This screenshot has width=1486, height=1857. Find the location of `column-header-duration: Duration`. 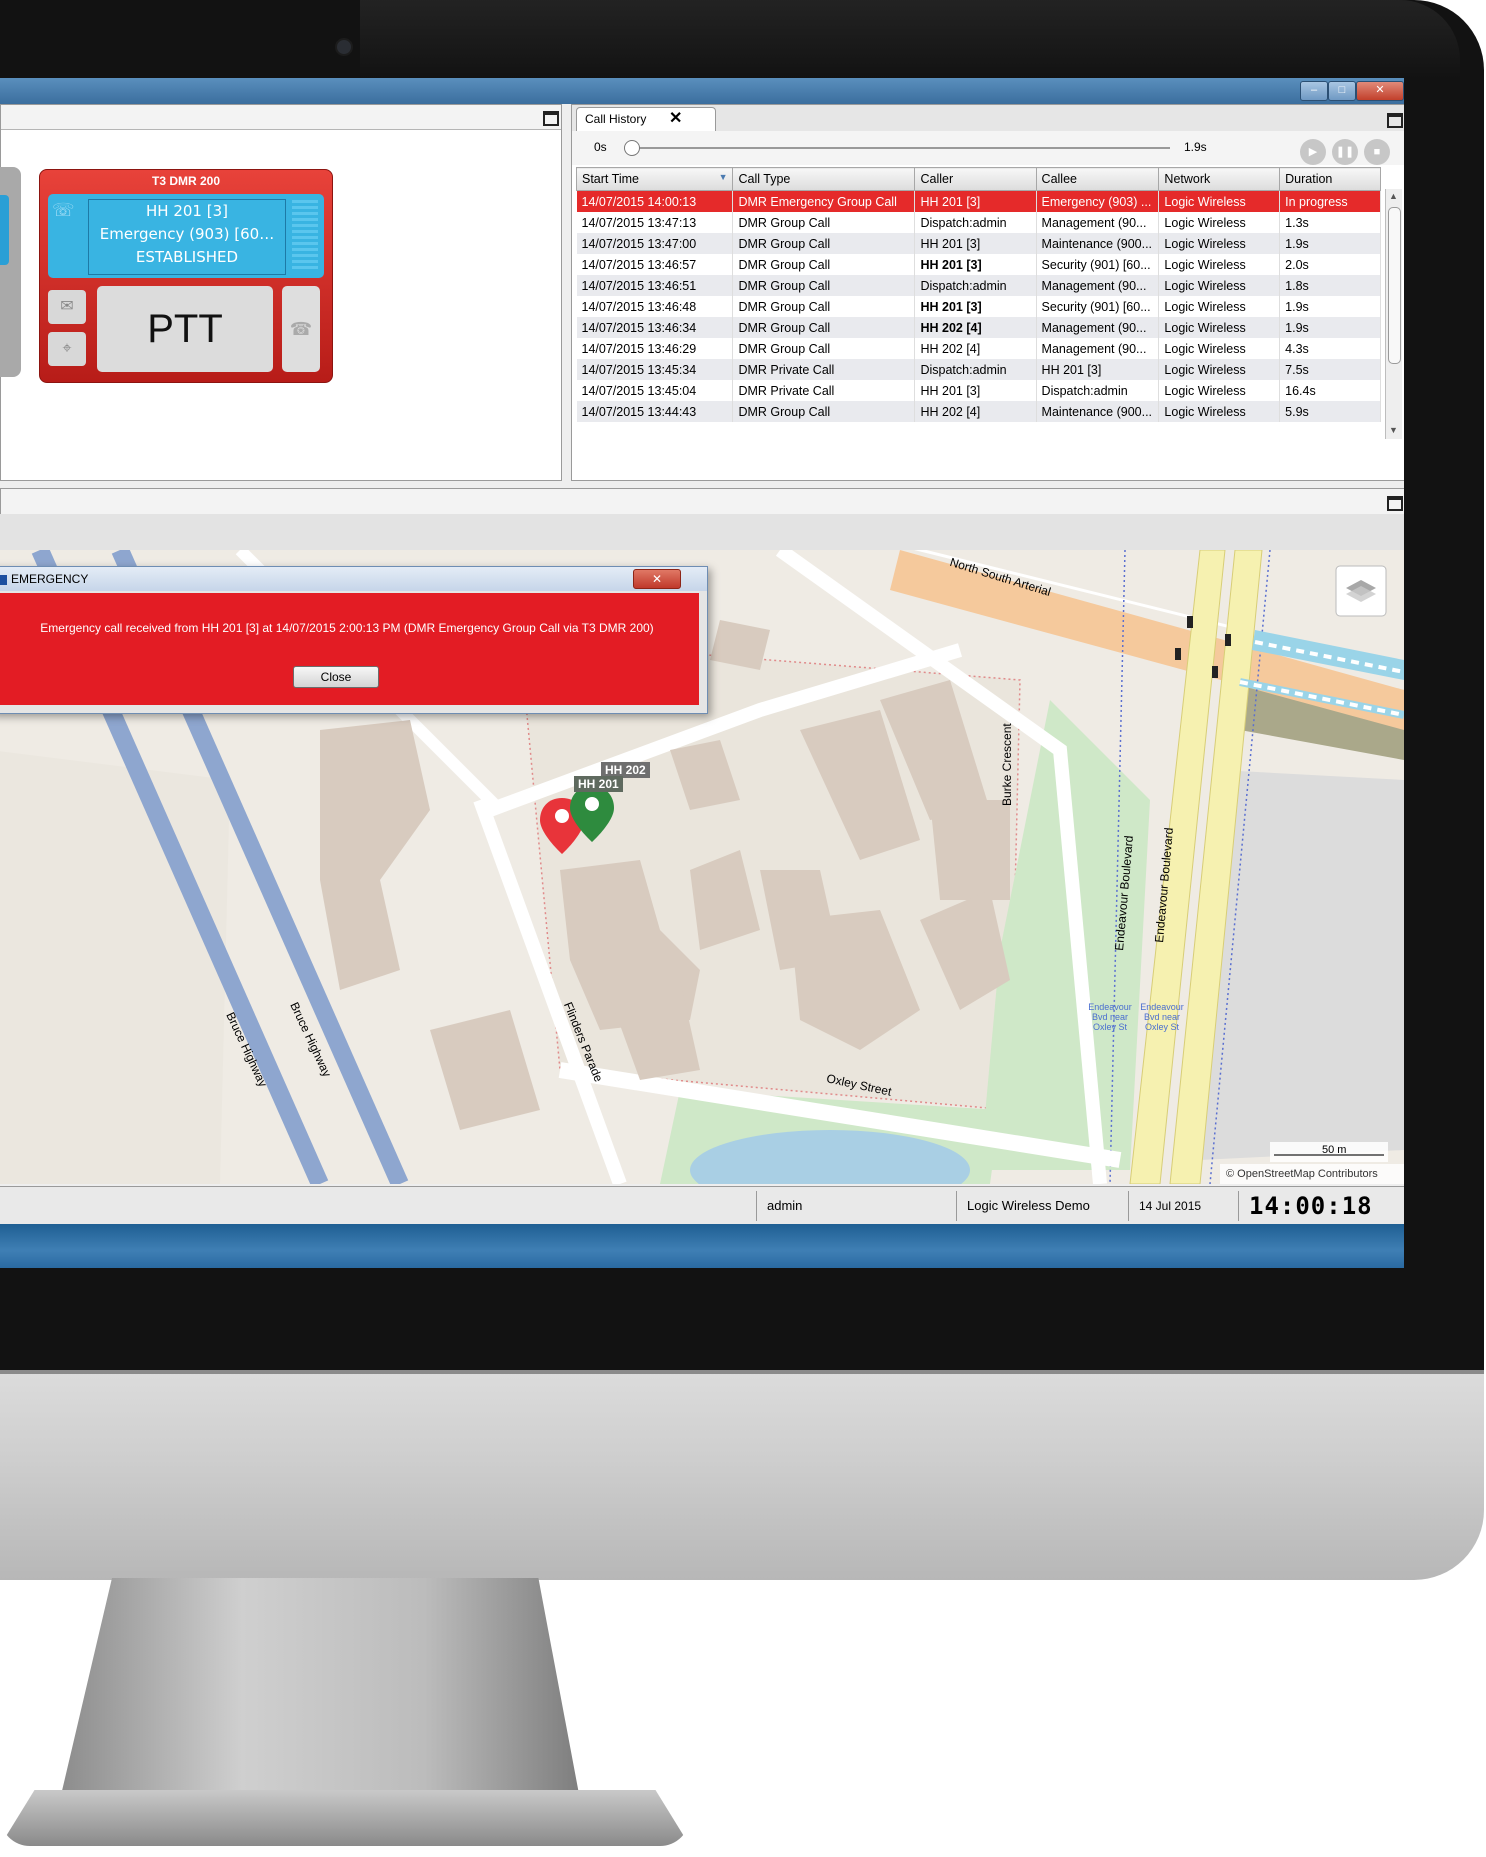

column-header-duration: Duration is located at coordinates (1330, 179).